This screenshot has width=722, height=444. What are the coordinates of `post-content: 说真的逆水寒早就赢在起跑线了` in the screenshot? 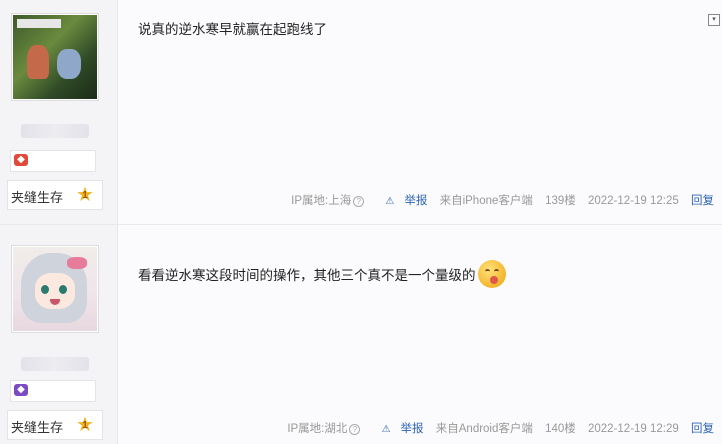 It's located at (232, 29).